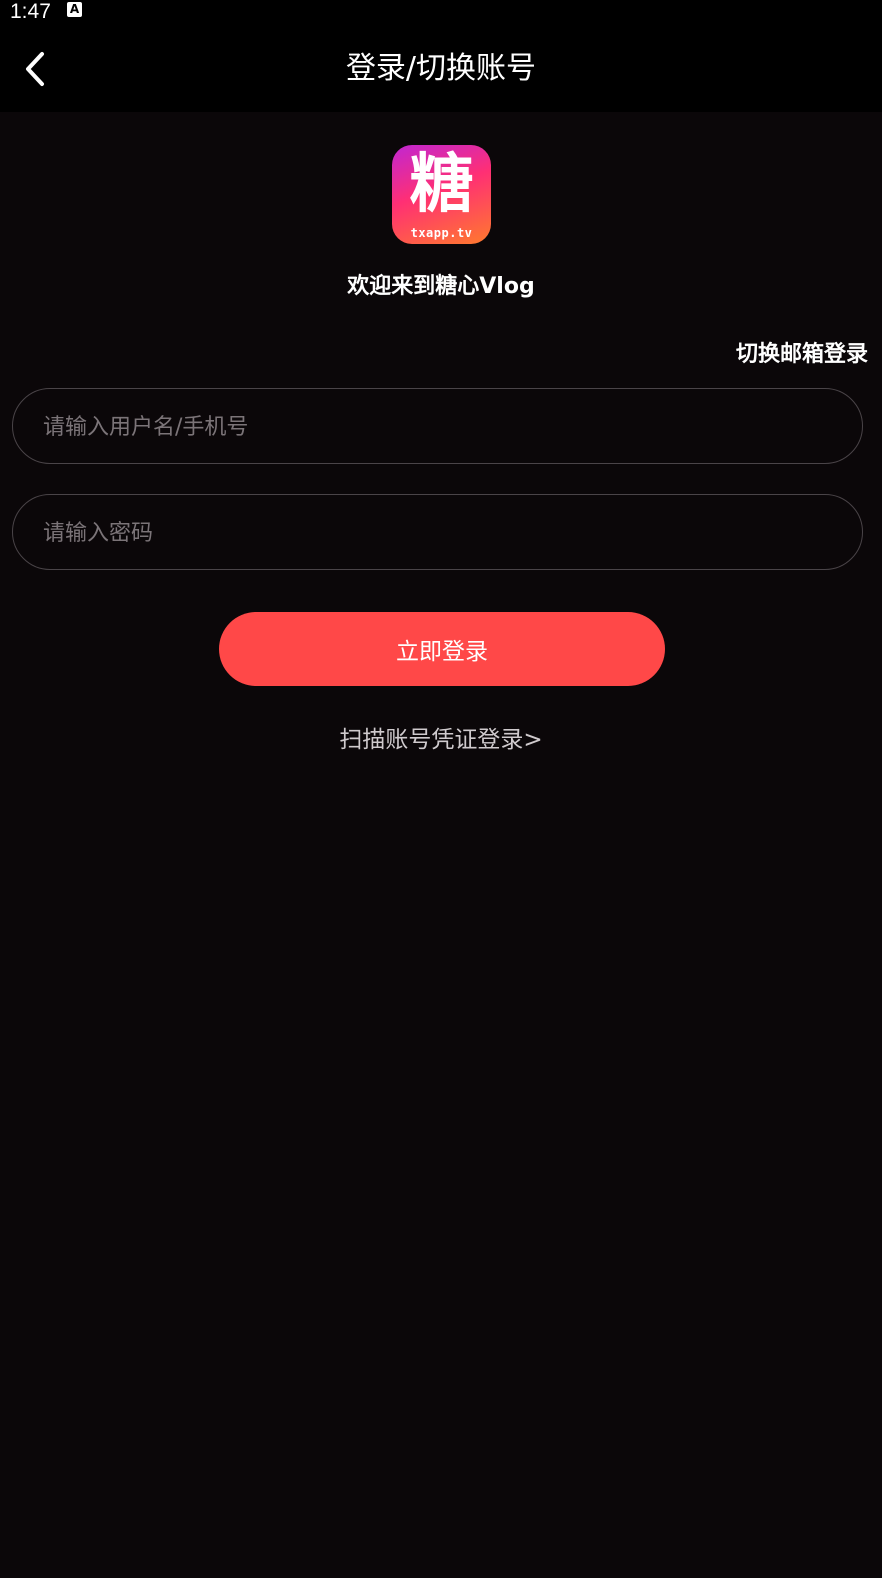  Describe the element at coordinates (442, 649) in the screenshot. I see `login-button: 立即登录` at that location.